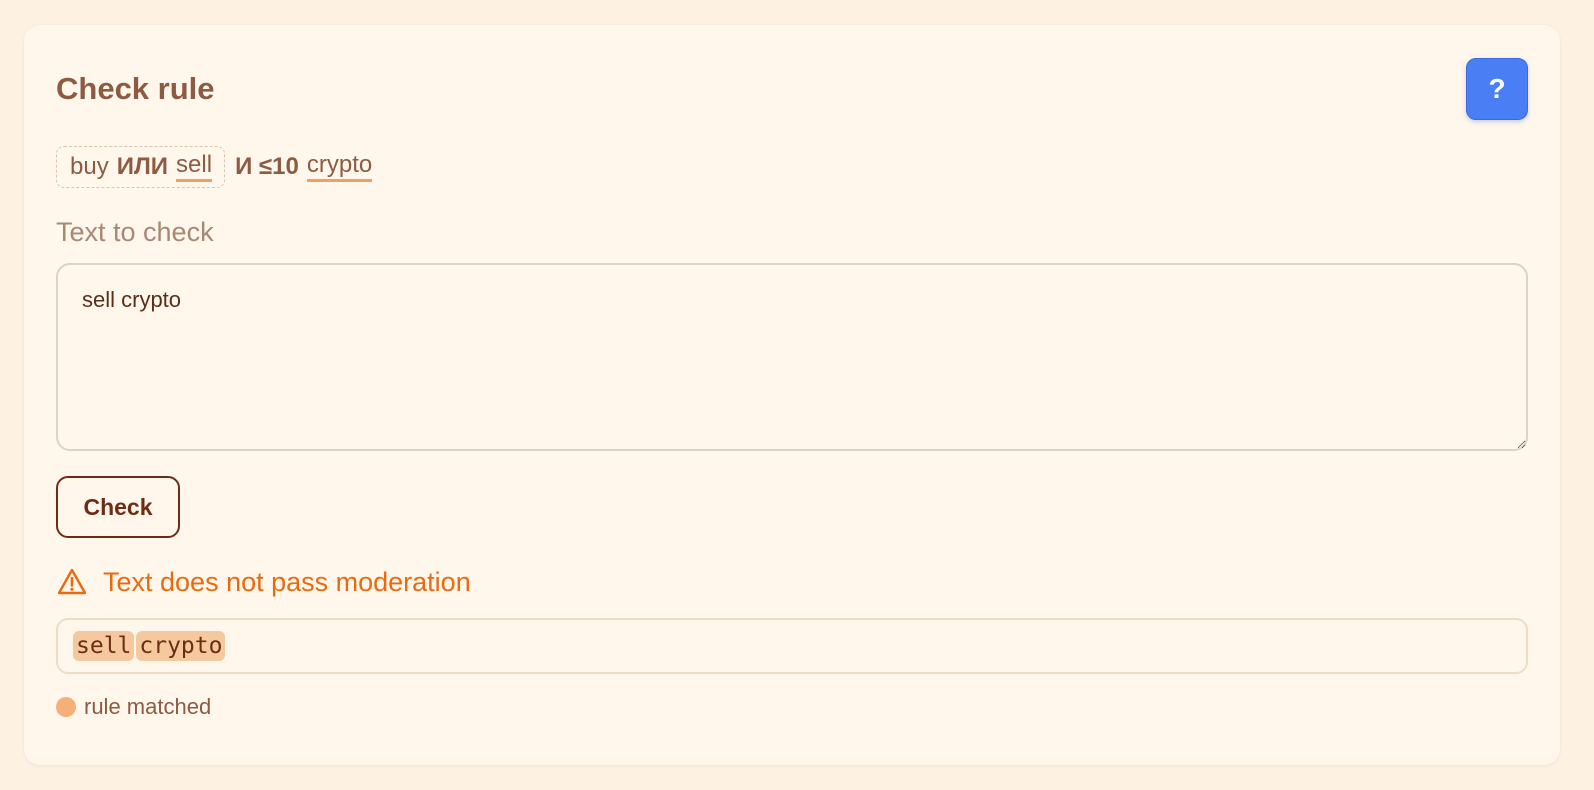 The width and height of the screenshot is (1594, 790). I want to click on legend-label: rule matched, so click(148, 706).